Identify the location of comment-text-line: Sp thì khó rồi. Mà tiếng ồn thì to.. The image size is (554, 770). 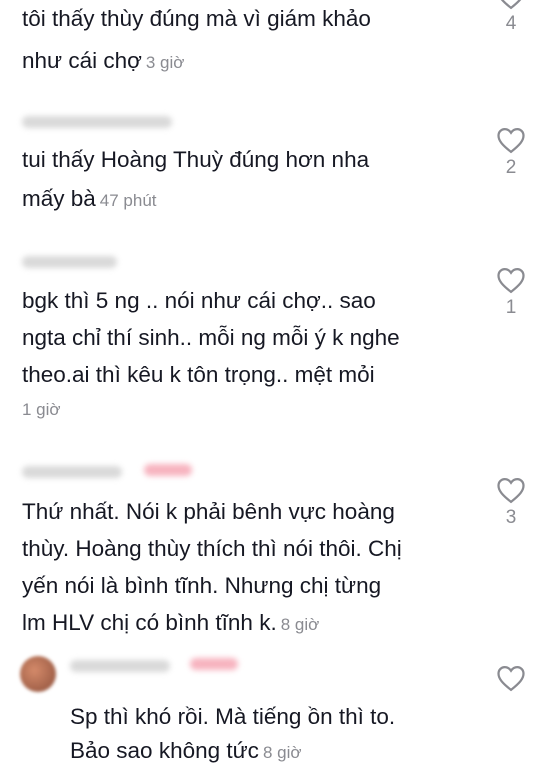
(233, 716).